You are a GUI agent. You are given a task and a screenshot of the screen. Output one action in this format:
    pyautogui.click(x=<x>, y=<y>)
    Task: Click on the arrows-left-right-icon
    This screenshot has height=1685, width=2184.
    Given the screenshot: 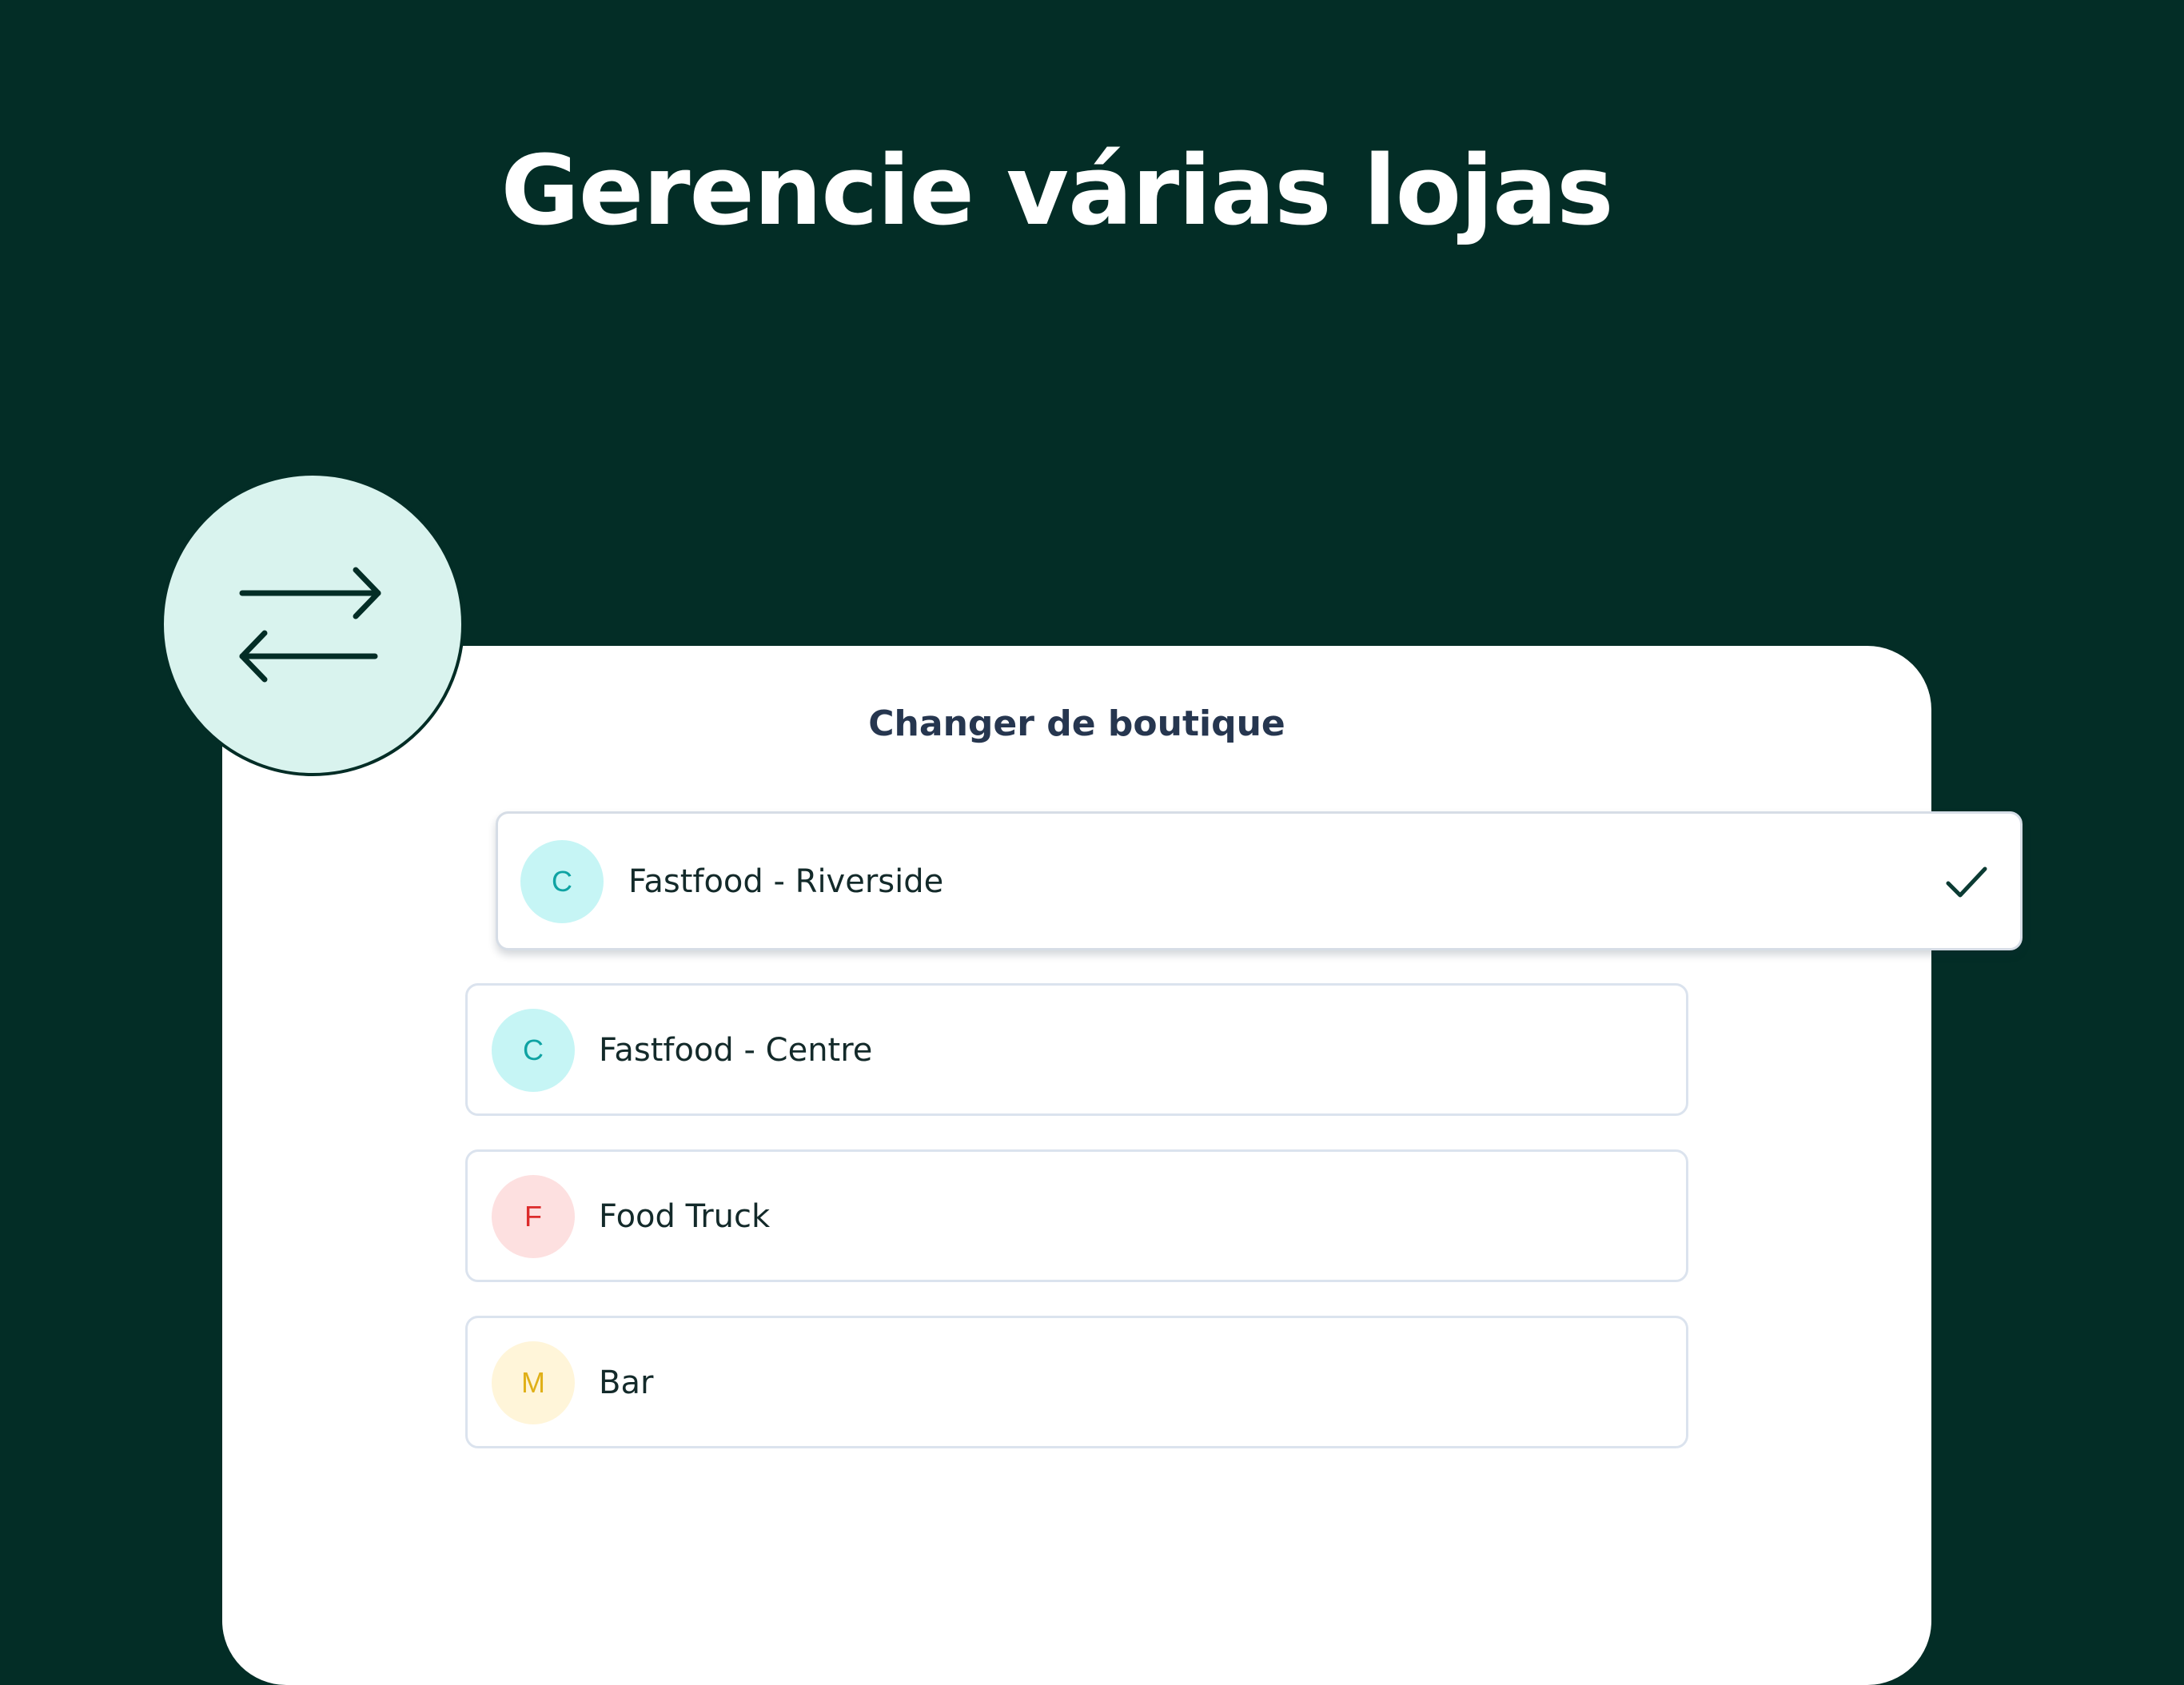 What is the action you would take?
    pyautogui.click(x=310, y=625)
    